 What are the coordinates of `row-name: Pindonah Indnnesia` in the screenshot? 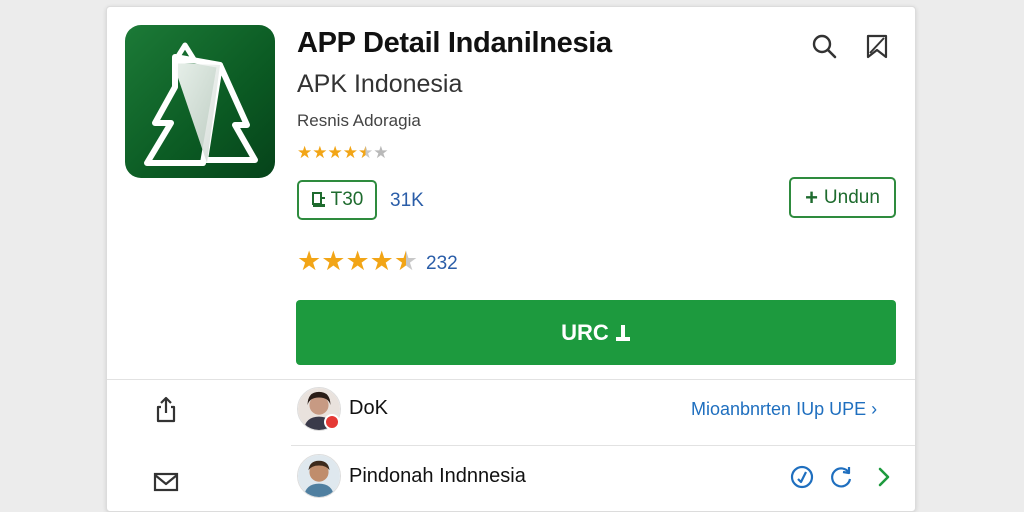 It's located at (437, 476).